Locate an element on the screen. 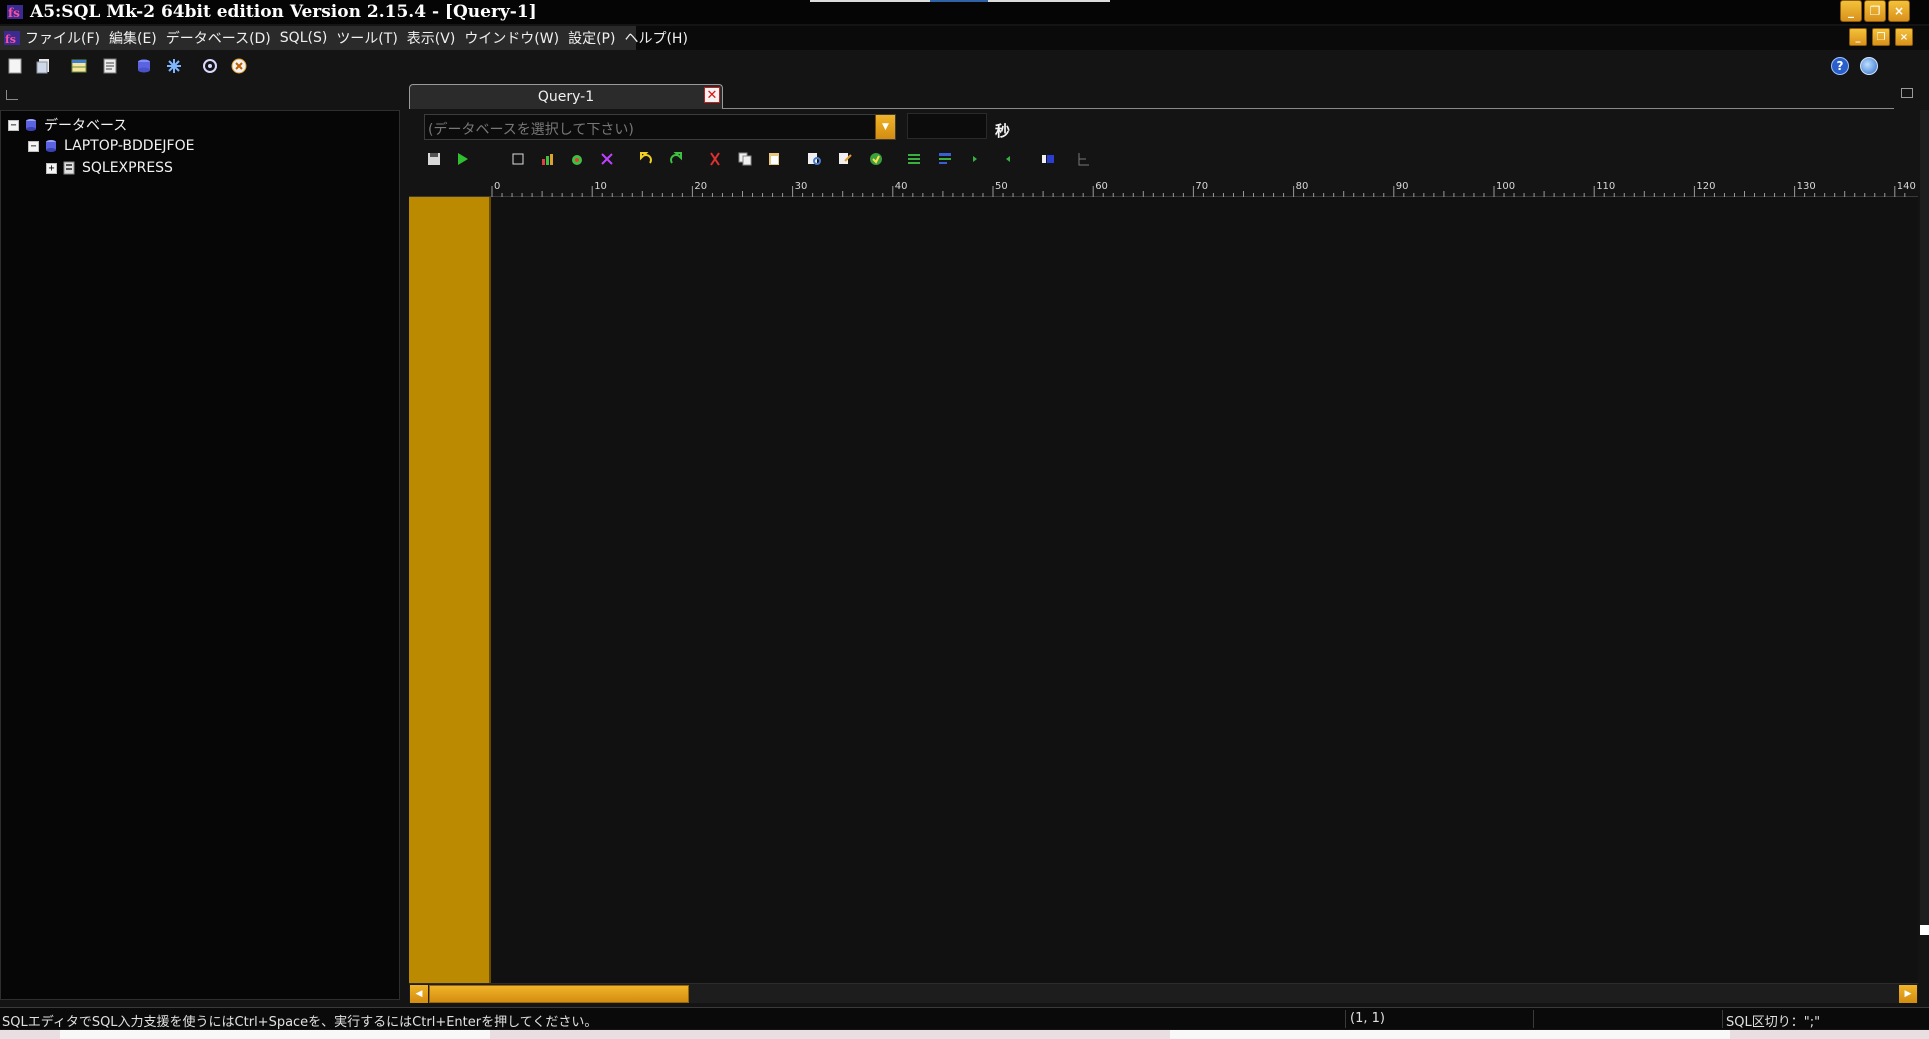  bookmark-icon is located at coordinates (876, 159).